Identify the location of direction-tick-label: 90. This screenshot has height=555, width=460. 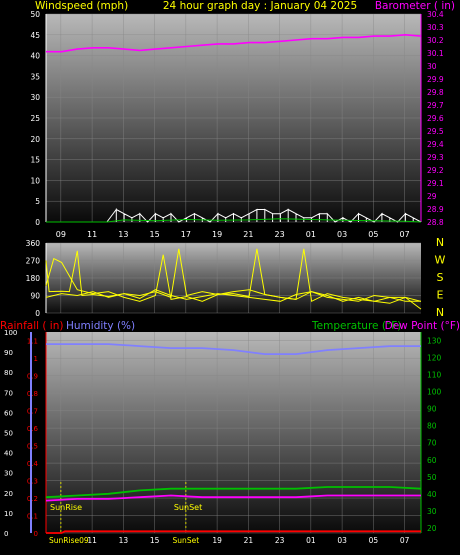
(35, 296).